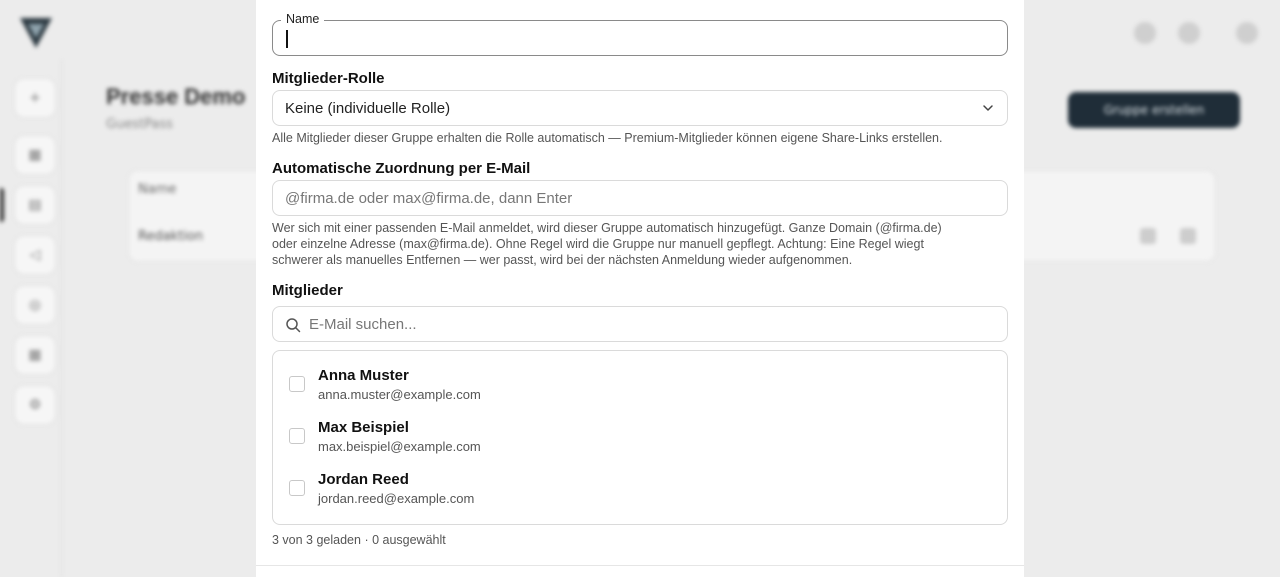 The image size is (1280, 577). I want to click on member-search-input, so click(649, 324).